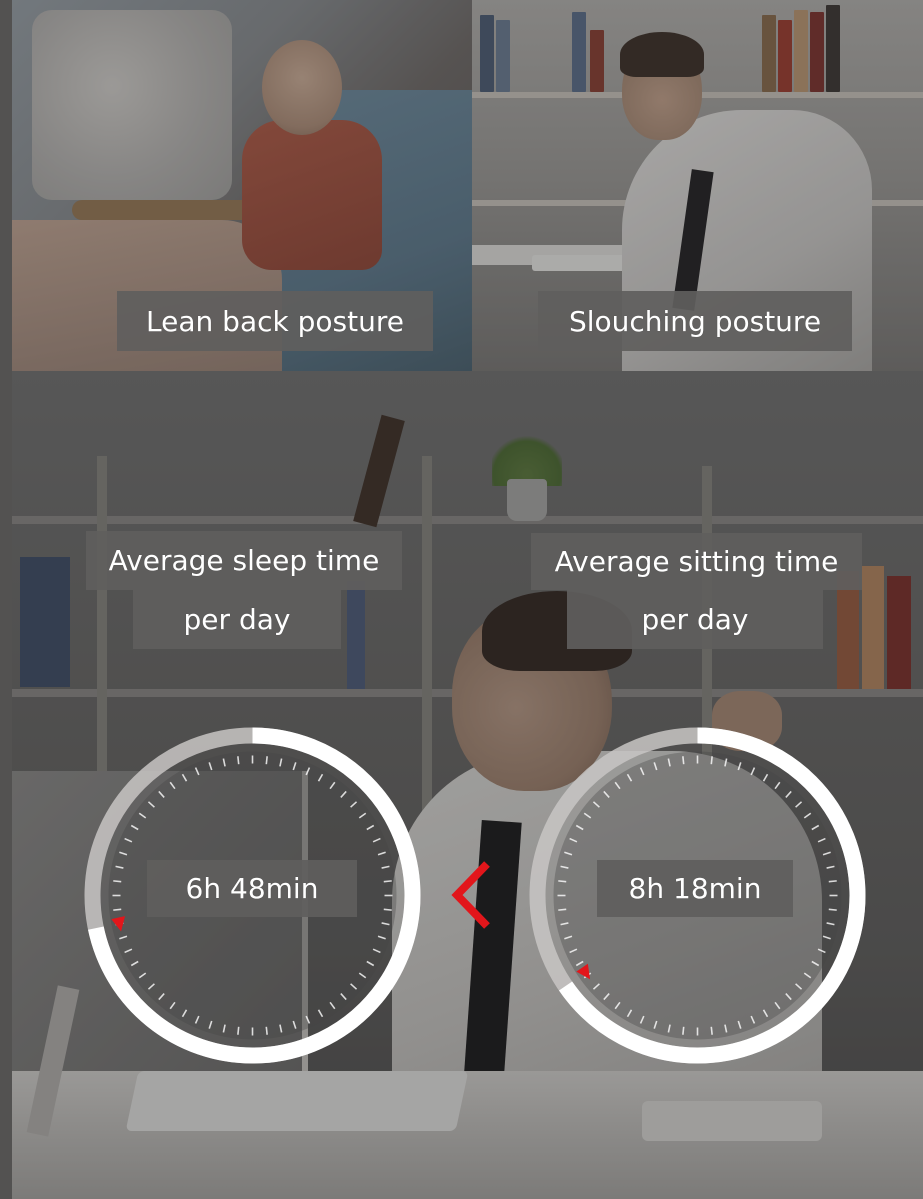 The image size is (923, 1199). What do you see at coordinates (695, 888) in the screenshot?
I see `sitting-time-value: 8h 18min` at bounding box center [695, 888].